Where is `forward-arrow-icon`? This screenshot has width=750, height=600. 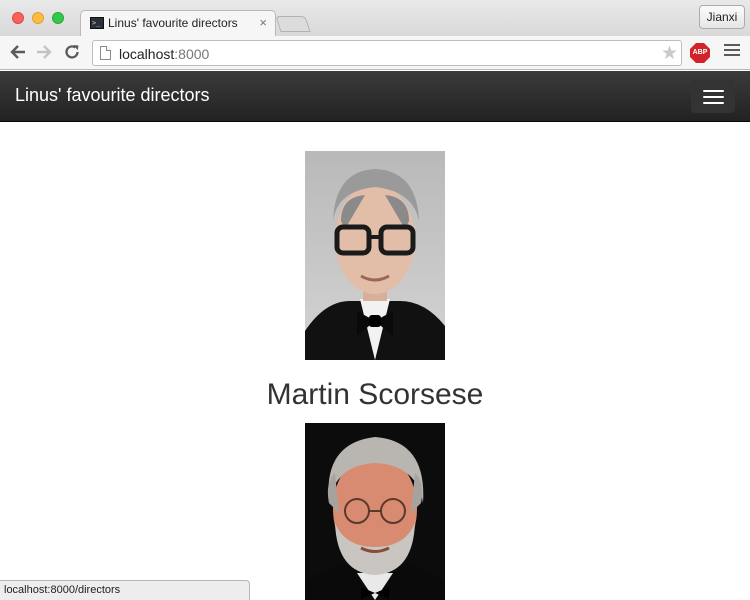
forward-arrow-icon is located at coordinates (44, 52).